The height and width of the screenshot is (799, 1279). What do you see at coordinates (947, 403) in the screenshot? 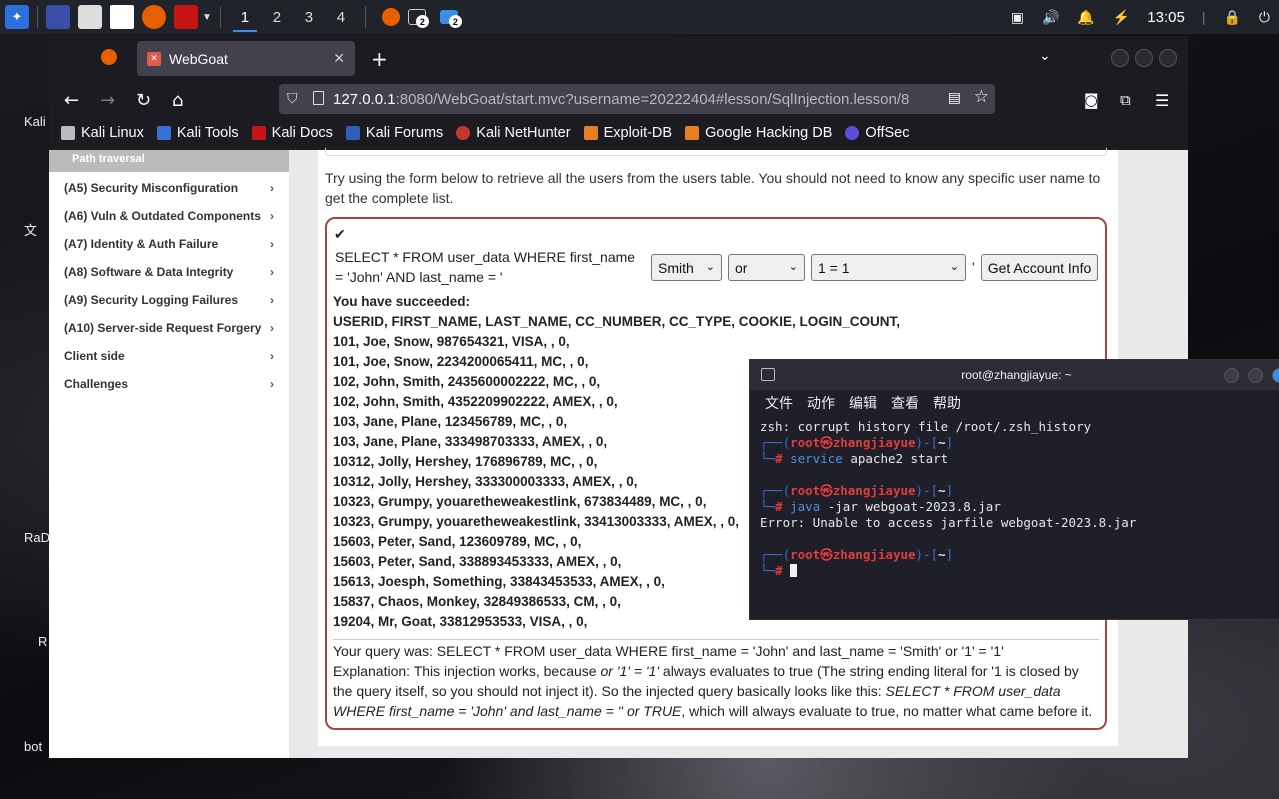
I see `menu-help: 帮助` at bounding box center [947, 403].